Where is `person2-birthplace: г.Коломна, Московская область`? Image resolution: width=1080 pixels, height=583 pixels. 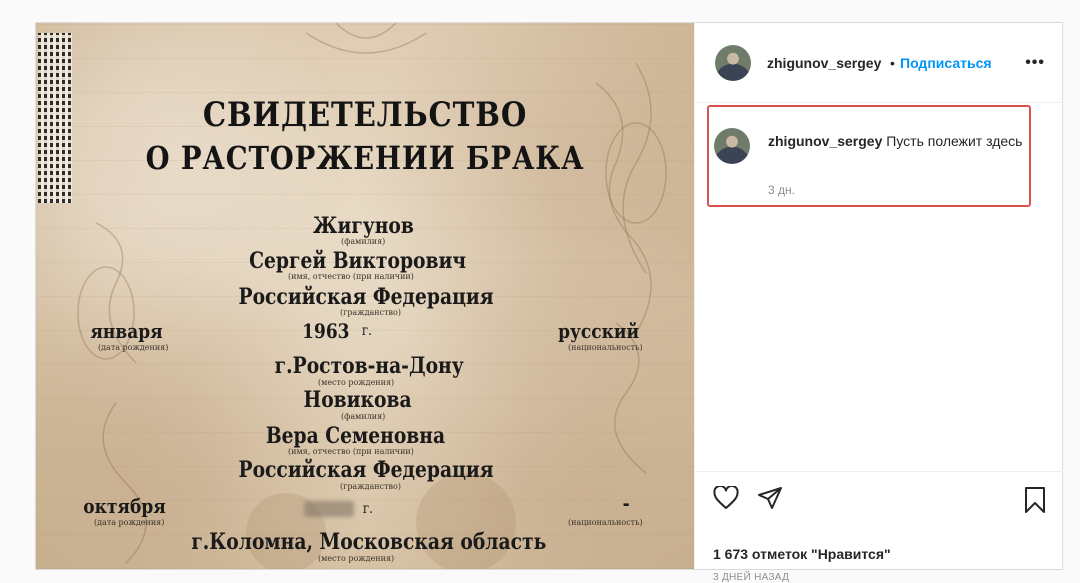
person2-birthplace: г.Коломна, Московская область is located at coordinates (369, 542).